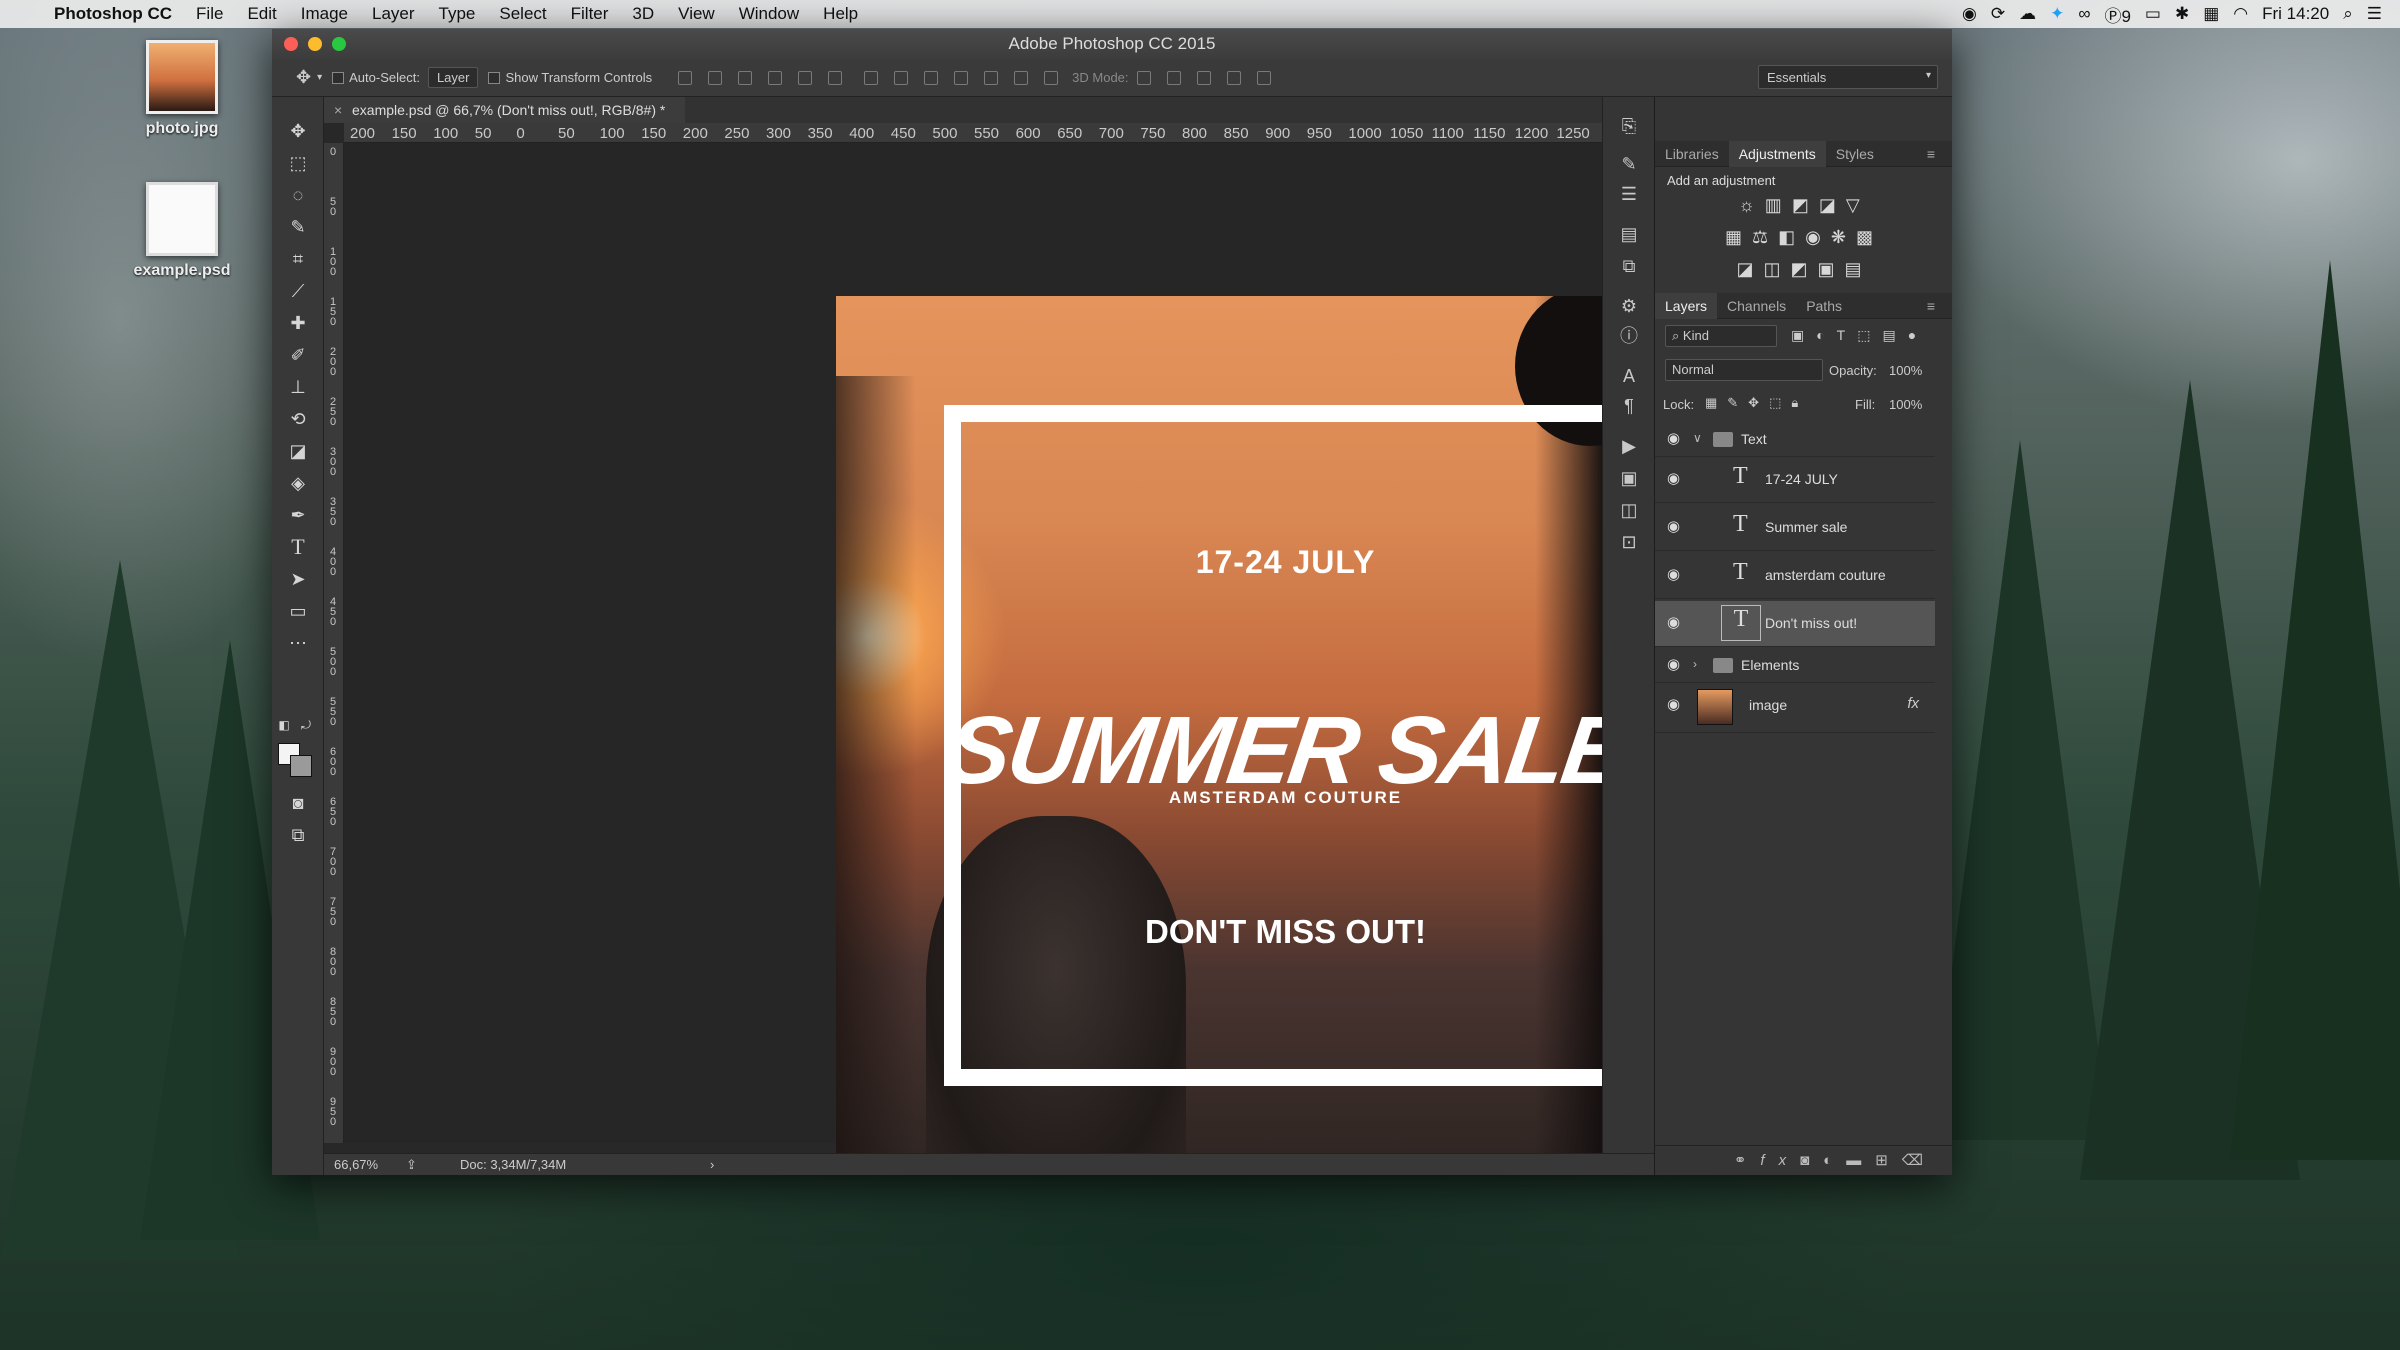  Describe the element at coordinates (1795, 666) in the screenshot. I see `layer-group-elements: ◉ › Elements` at that location.